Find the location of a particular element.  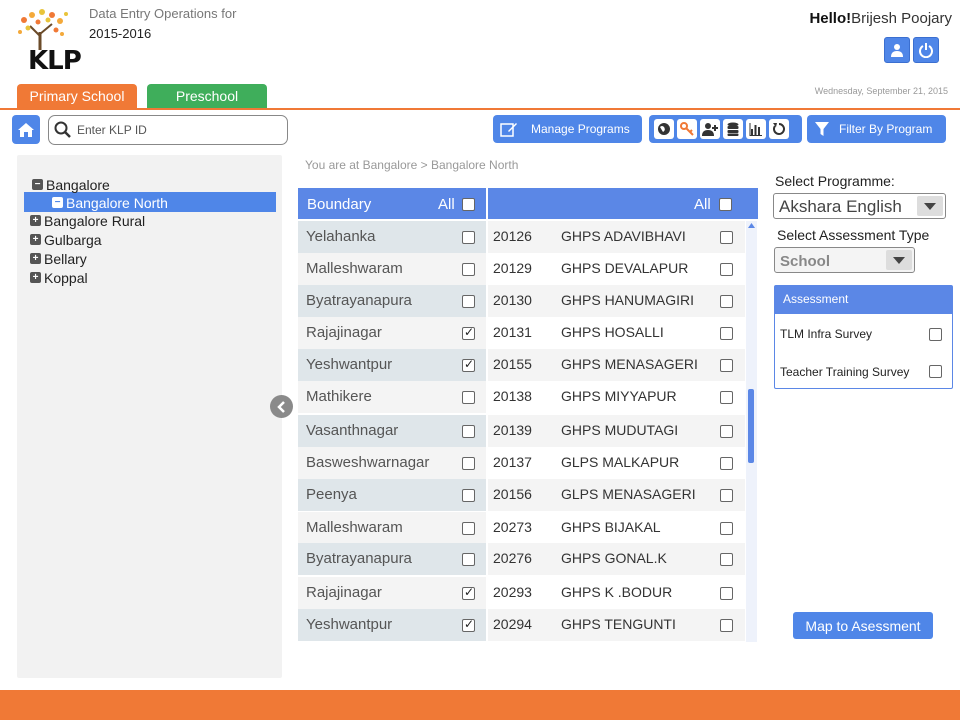

school-row: 20126 GHPS ADAVIBHAVI is located at coordinates (616, 237).